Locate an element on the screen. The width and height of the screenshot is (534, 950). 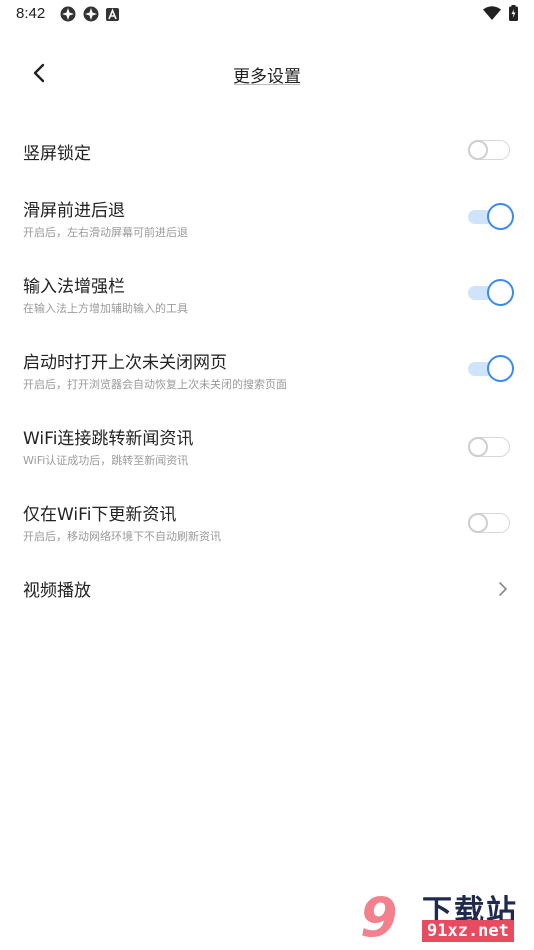
status-system-icons is located at coordinates (500, 13).